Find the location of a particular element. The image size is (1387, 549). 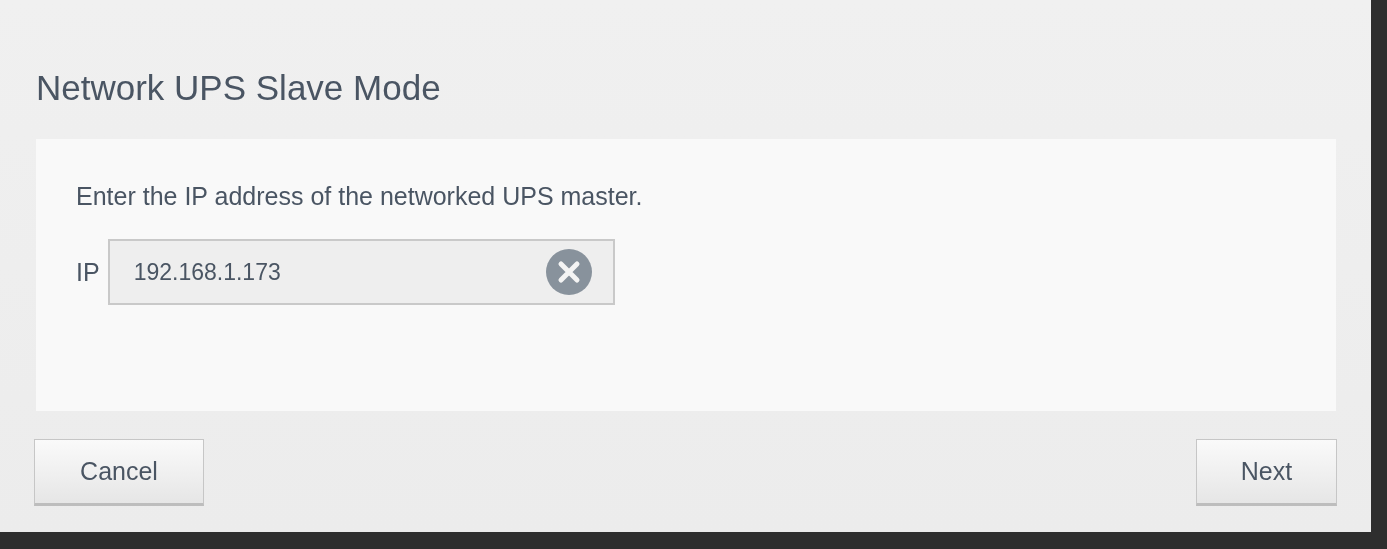

page-title: Network UPS Slave Mode is located at coordinates (239, 88).